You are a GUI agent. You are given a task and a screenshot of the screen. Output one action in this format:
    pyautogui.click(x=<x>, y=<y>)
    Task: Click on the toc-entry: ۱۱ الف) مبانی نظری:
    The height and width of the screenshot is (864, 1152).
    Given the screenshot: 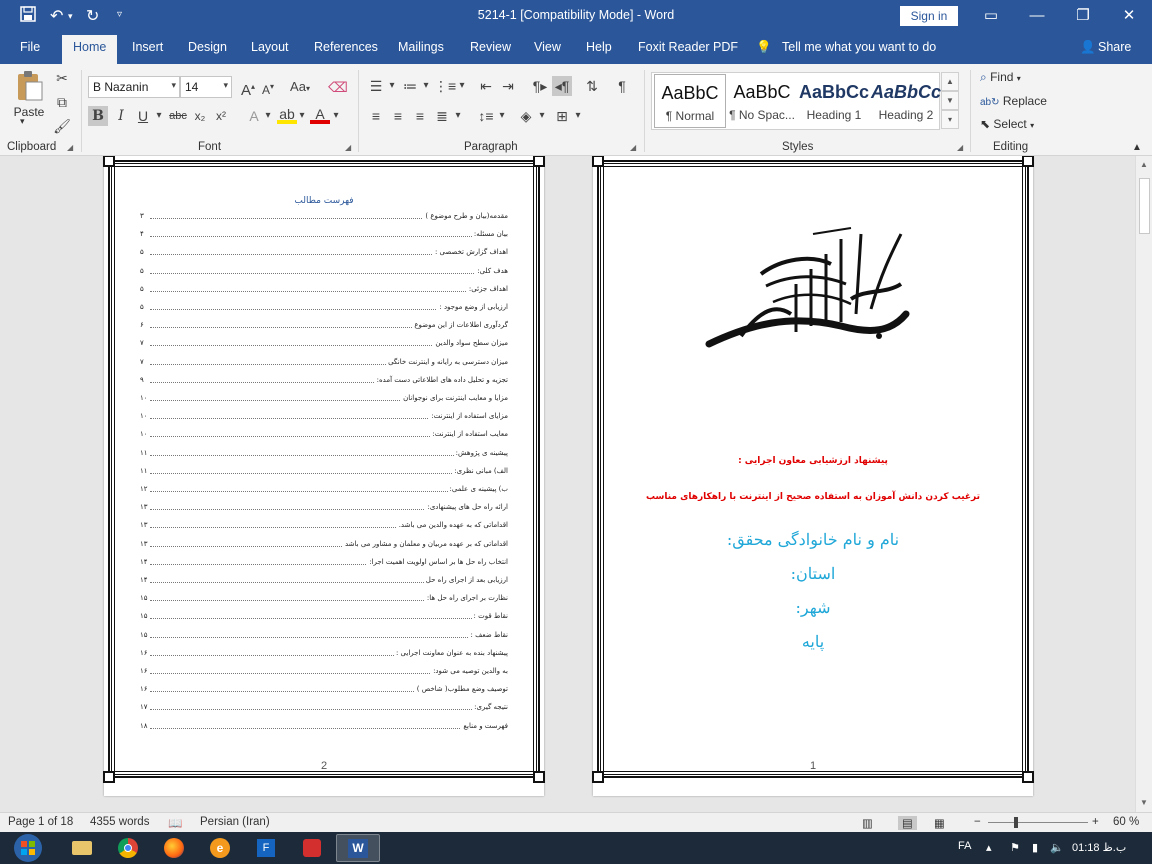 What is the action you would take?
    pyautogui.click(x=324, y=472)
    